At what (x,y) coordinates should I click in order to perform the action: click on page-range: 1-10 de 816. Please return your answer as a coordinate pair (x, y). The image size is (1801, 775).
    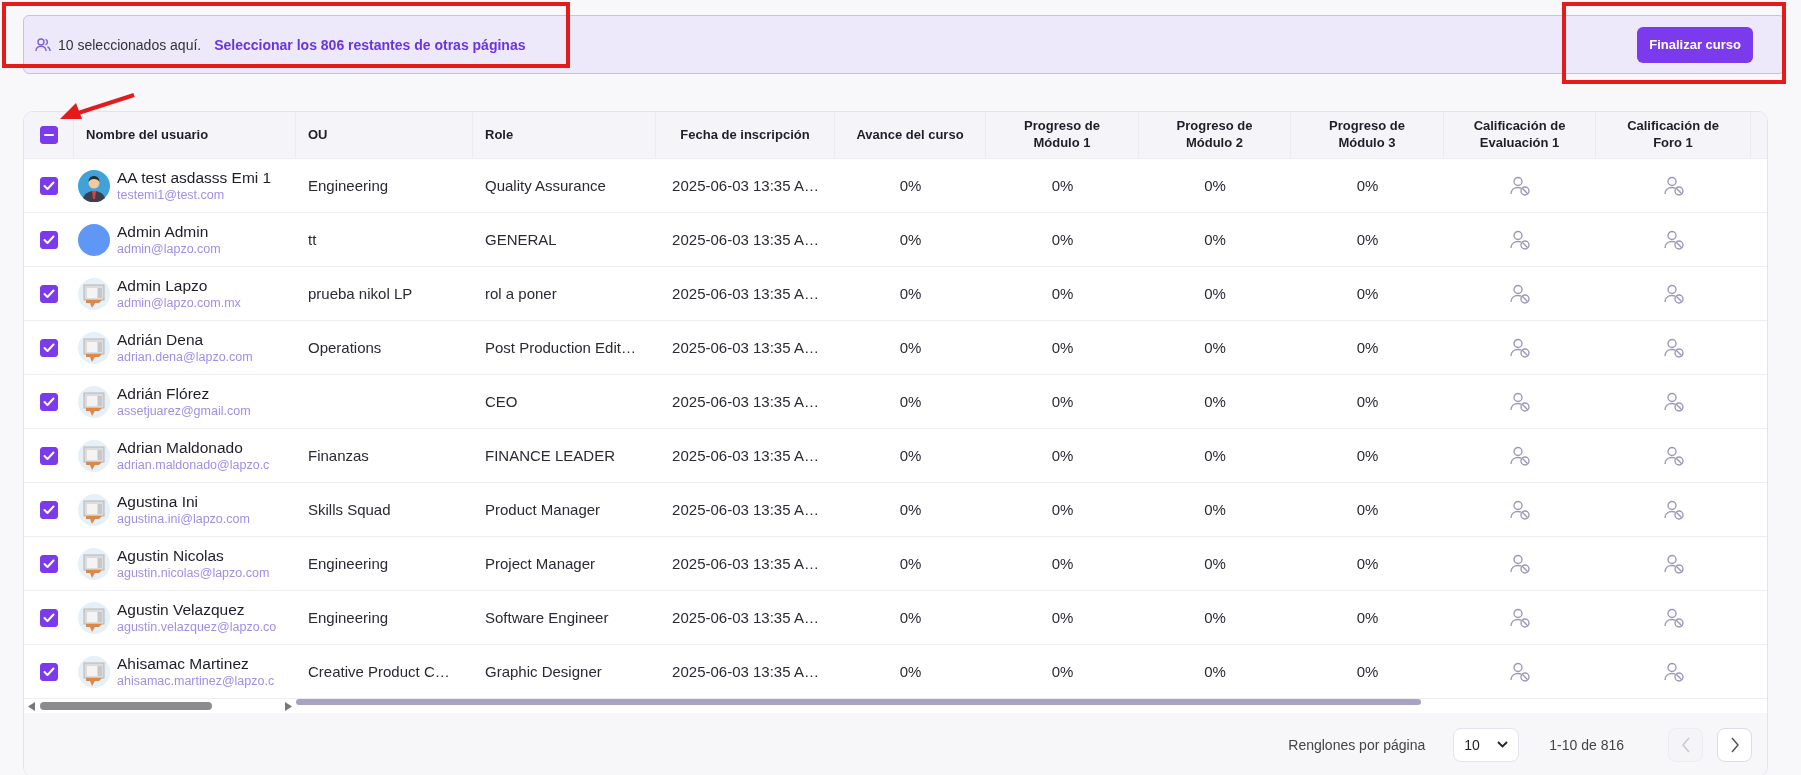
    Looking at the image, I should click on (1586, 744).